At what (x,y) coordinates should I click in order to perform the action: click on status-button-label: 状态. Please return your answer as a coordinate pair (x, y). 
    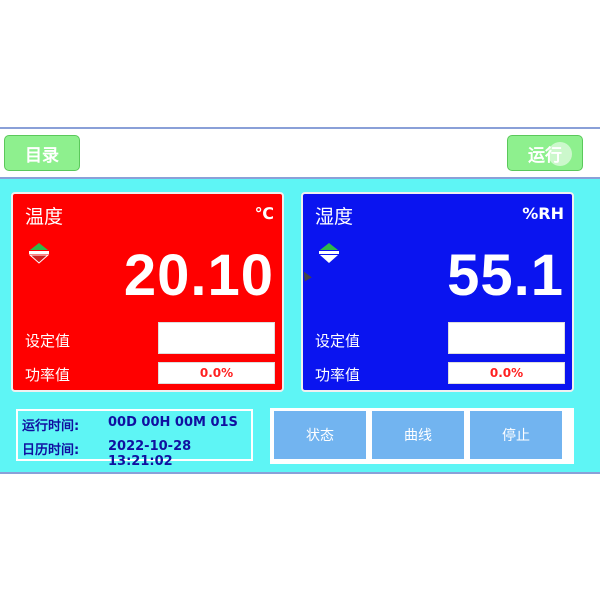
    Looking at the image, I should click on (320, 436).